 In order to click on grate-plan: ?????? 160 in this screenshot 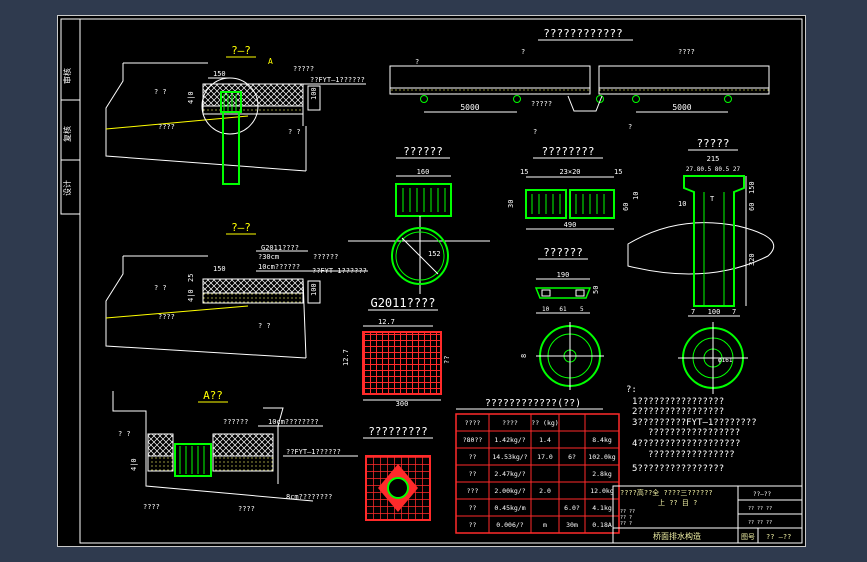, I will do `click(423, 181)`.